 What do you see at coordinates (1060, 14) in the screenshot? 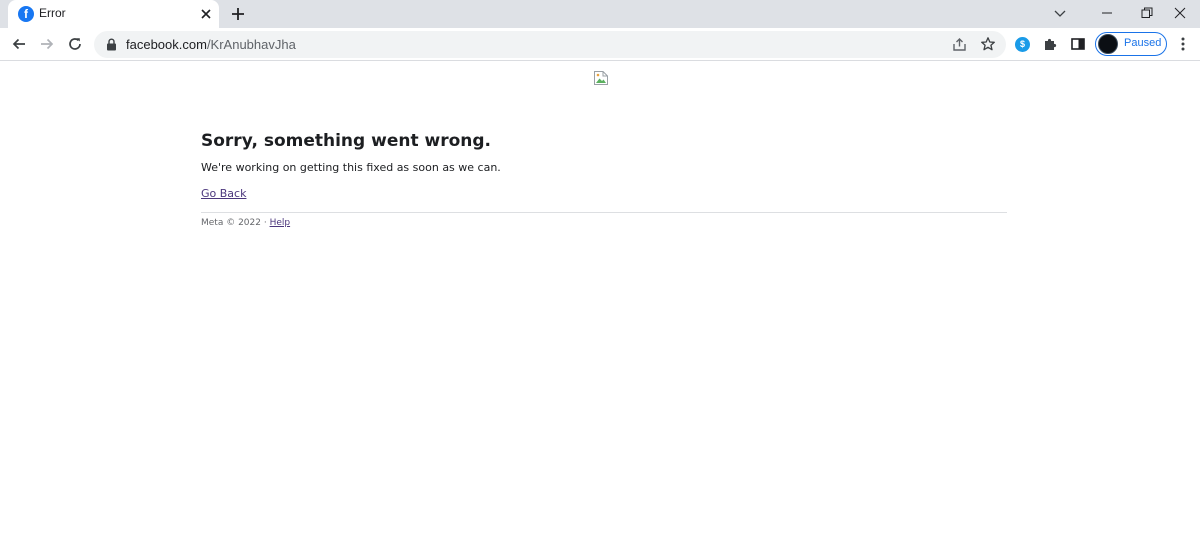
I see `tab-search-chevron-icon` at bounding box center [1060, 14].